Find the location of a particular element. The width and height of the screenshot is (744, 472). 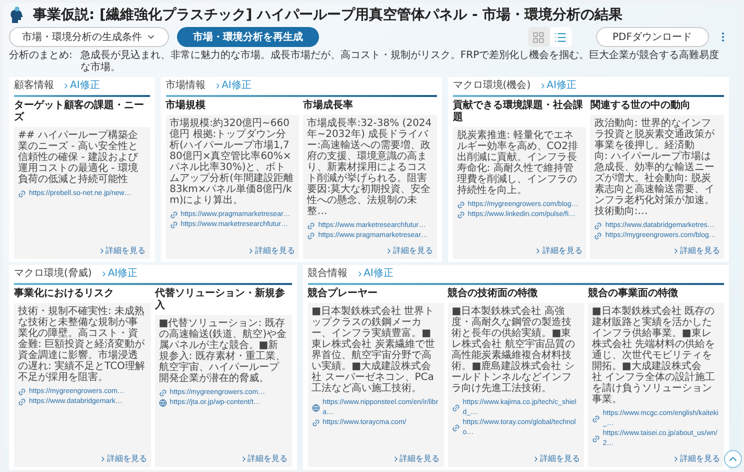

card-text: ■日本製鉄株式会社 世界トップクラスの鉄鋼メーカー、インフラ実績豊富。■東レ株式会社 炭素繊維で世界首位、航空宇宙分野で高い実績。■大成建設株式会社 スーパーゼネコン、PCa工法など高い施工技術。 is located at coordinates (374, 350).